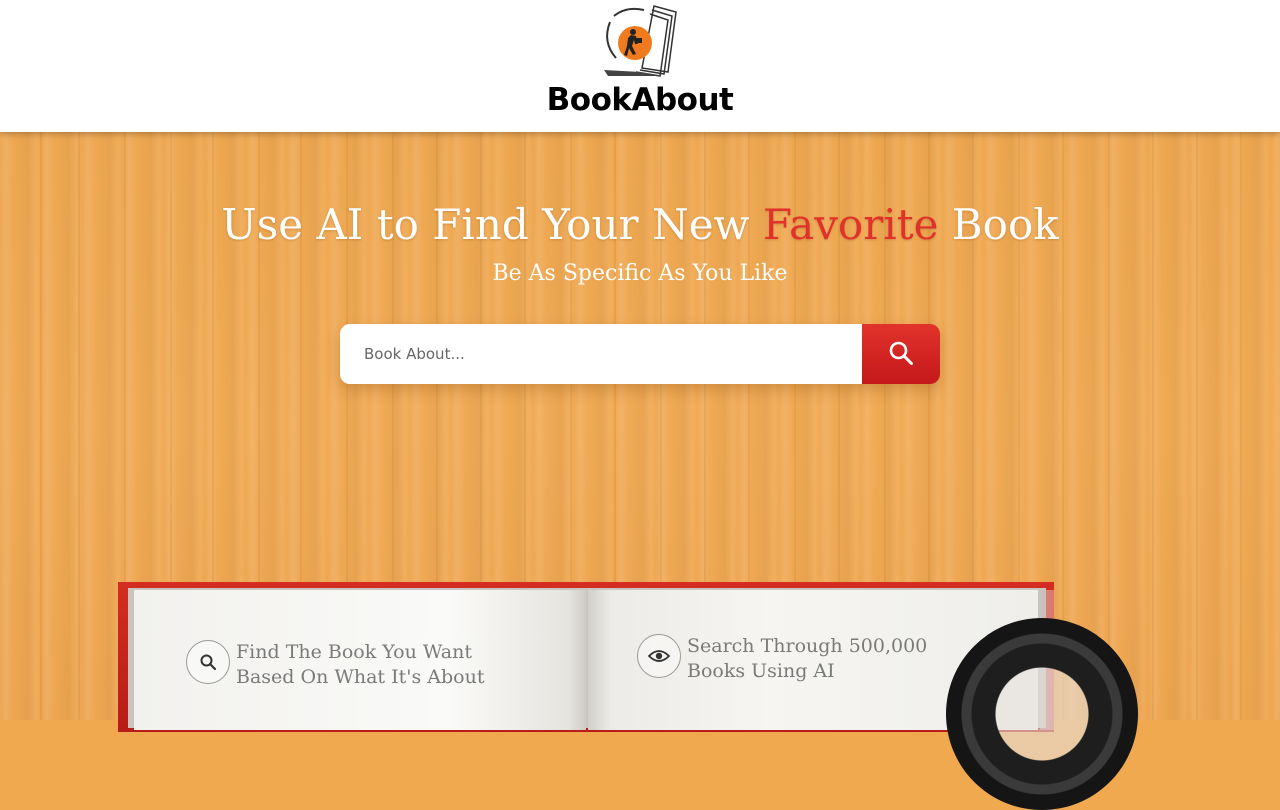 The image size is (1280, 810). I want to click on magnifying-glass-icon, so click(1042, 714).